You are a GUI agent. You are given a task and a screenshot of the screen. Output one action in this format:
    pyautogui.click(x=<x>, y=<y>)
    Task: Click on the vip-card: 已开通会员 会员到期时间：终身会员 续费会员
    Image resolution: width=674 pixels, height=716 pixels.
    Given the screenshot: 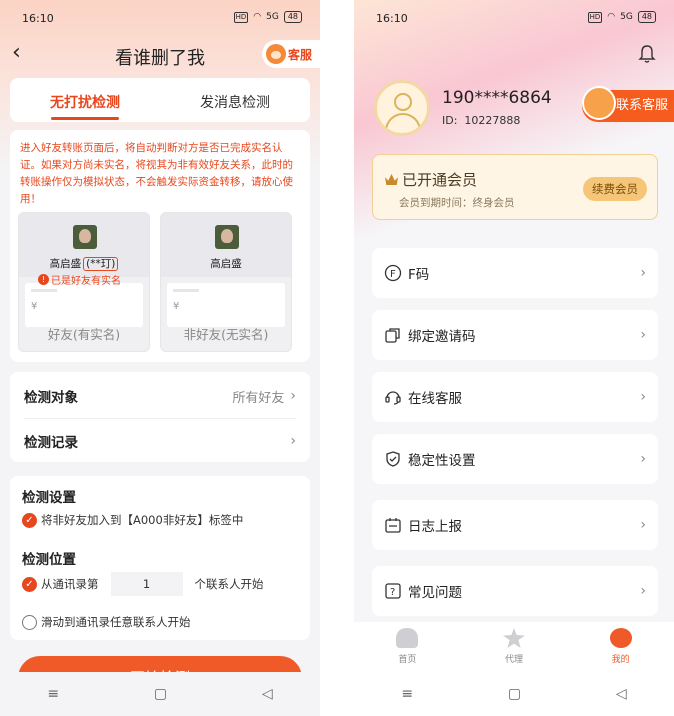 What is the action you would take?
    pyautogui.click(x=515, y=187)
    